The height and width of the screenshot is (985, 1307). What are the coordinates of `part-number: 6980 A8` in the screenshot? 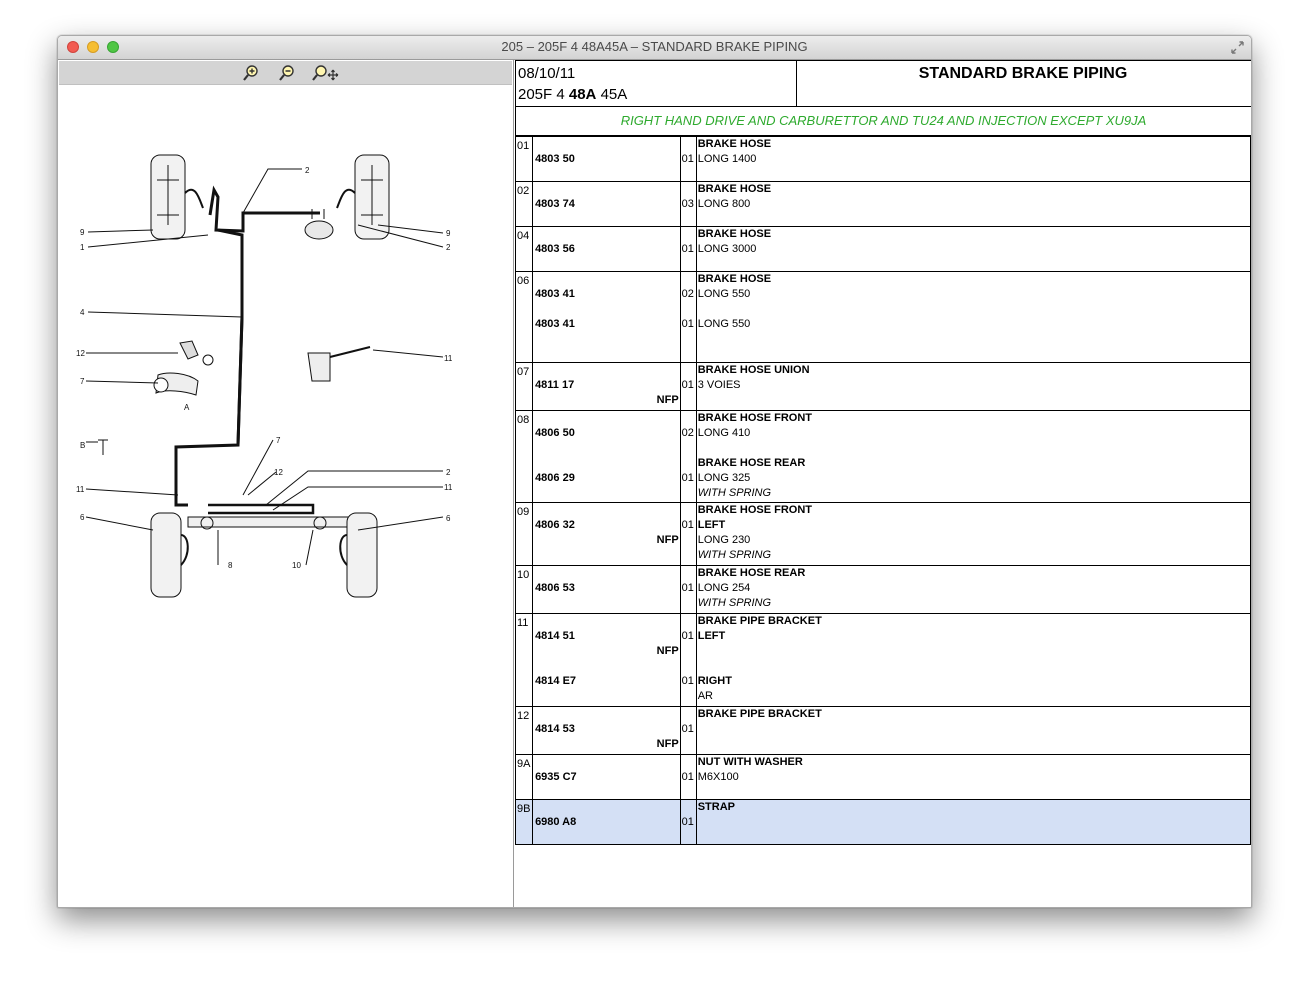 It's located at (606, 822).